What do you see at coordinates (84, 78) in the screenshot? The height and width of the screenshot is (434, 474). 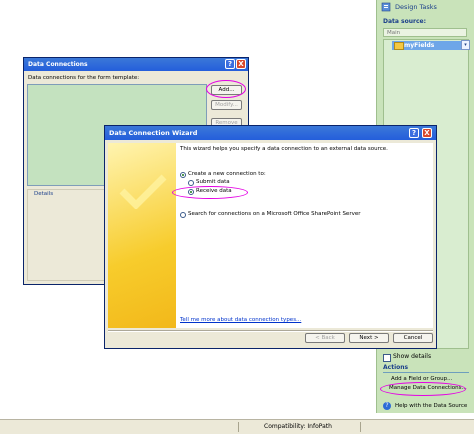 I see `connections-list-label: Data connections for the form template:` at bounding box center [84, 78].